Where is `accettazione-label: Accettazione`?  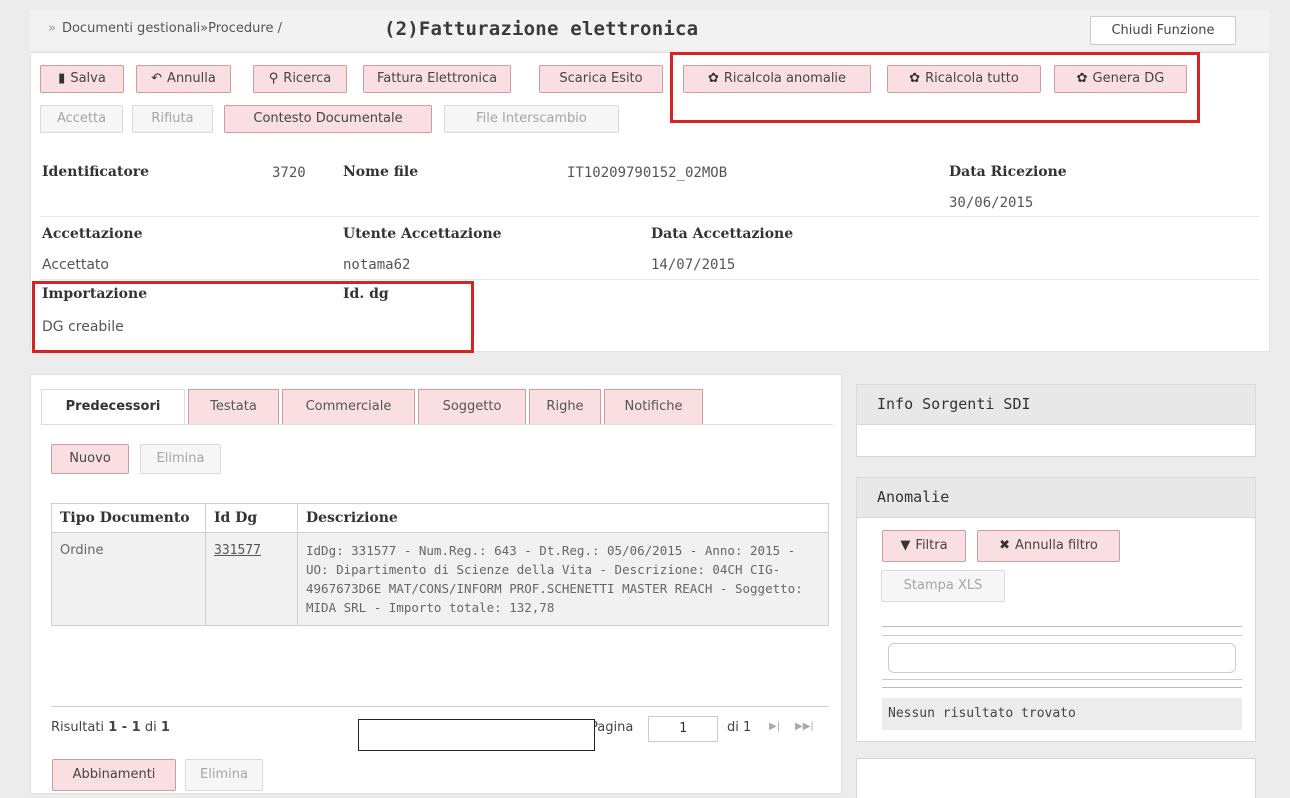 accettazione-label: Accettazione is located at coordinates (92, 234).